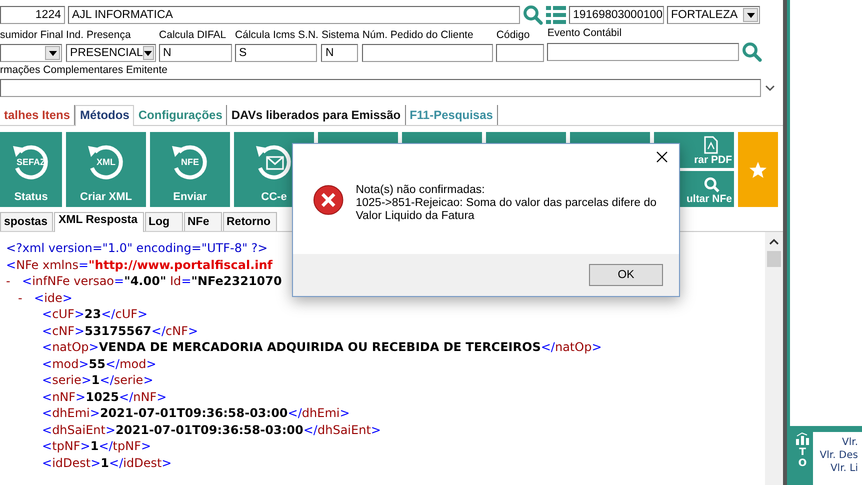 The image size is (862, 485). Describe the element at coordinates (190, 162) in the screenshot. I see `icon-label: NFE` at that location.